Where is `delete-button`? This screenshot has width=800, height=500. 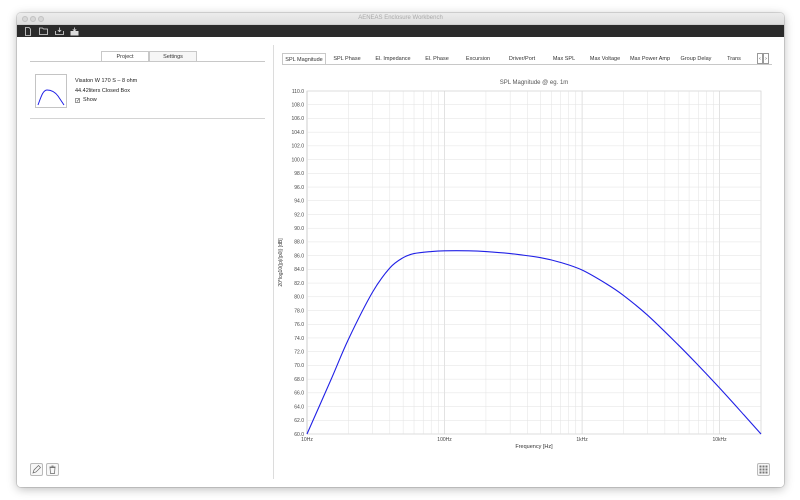
delete-button is located at coordinates (52, 469).